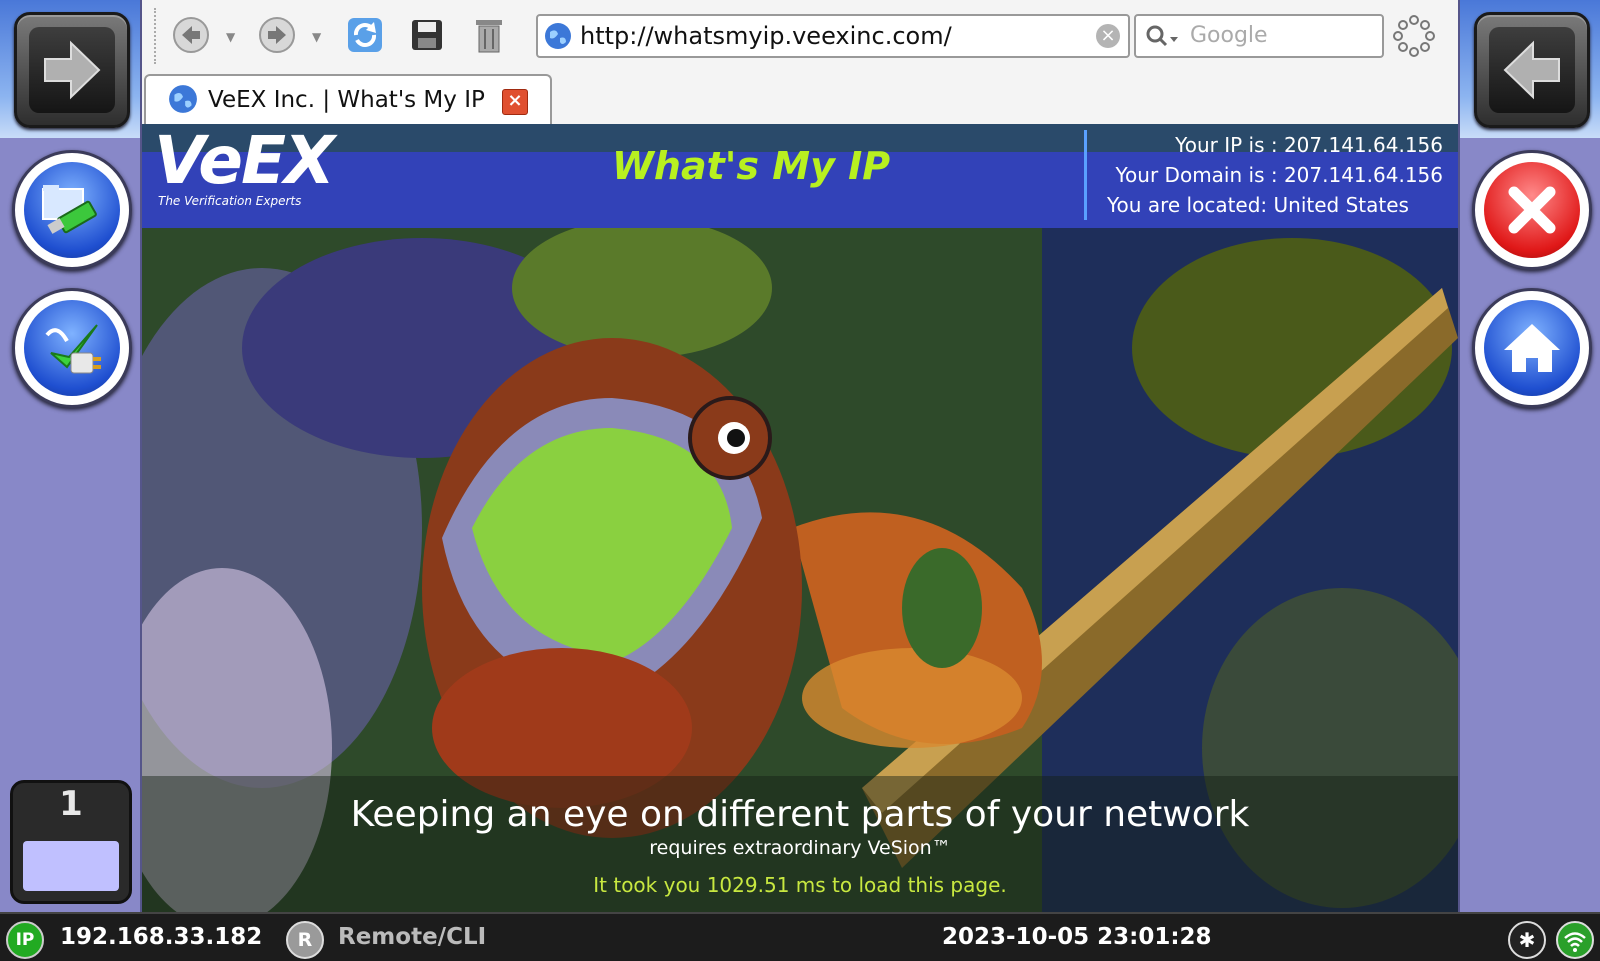 This screenshot has height=961, width=1600. I want to click on close-icon, so click(1532, 210).